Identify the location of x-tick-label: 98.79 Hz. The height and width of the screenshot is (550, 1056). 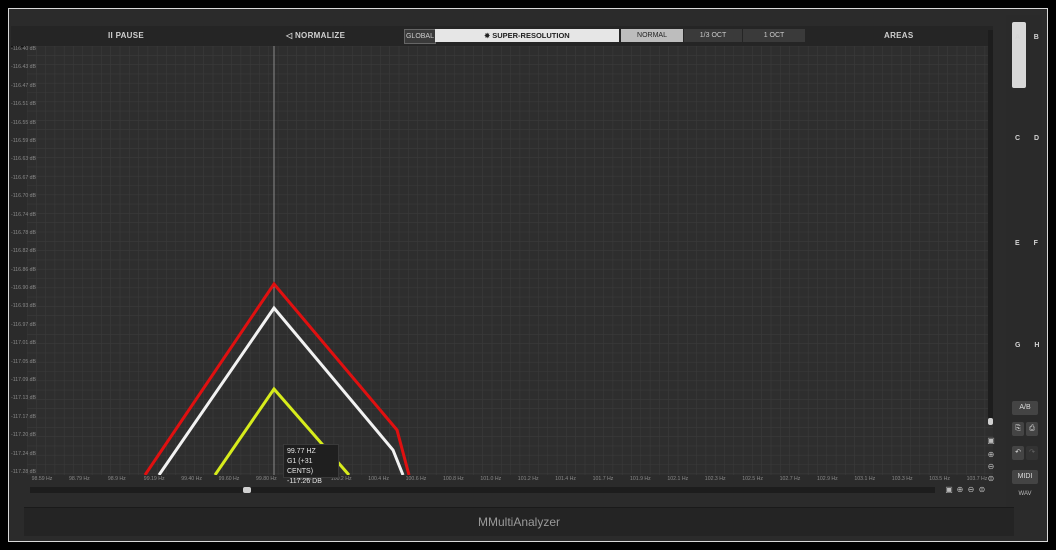
(79, 479).